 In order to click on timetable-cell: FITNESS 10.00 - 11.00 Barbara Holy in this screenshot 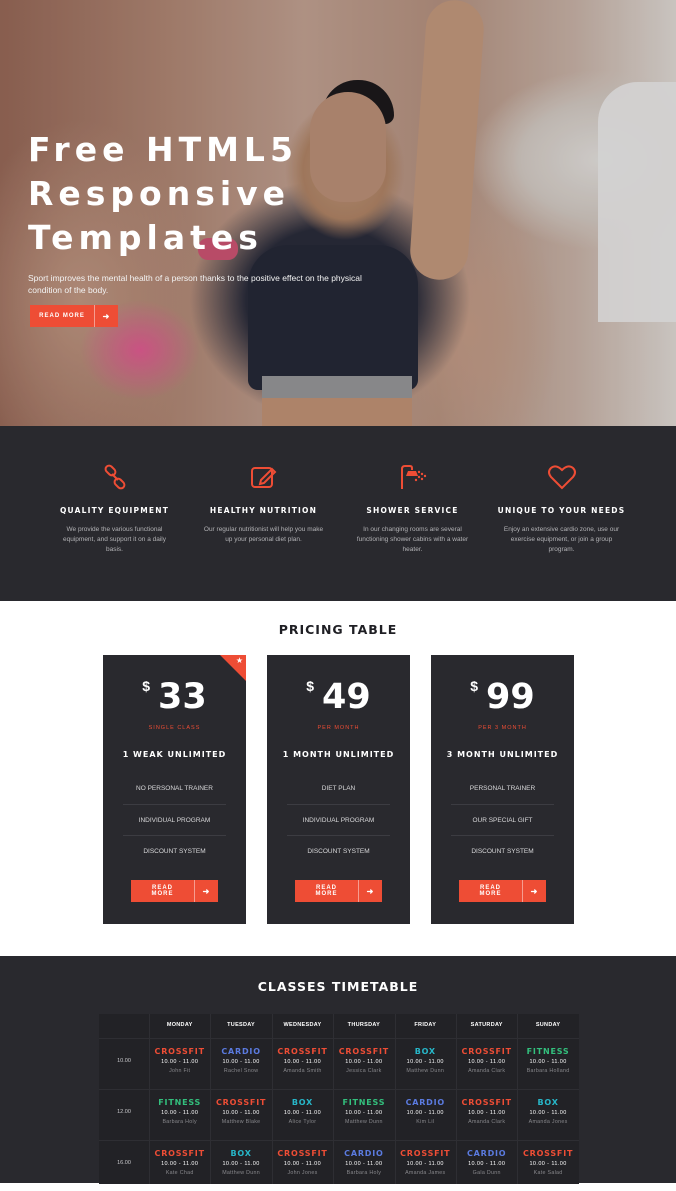, I will do `click(179, 1114)`.